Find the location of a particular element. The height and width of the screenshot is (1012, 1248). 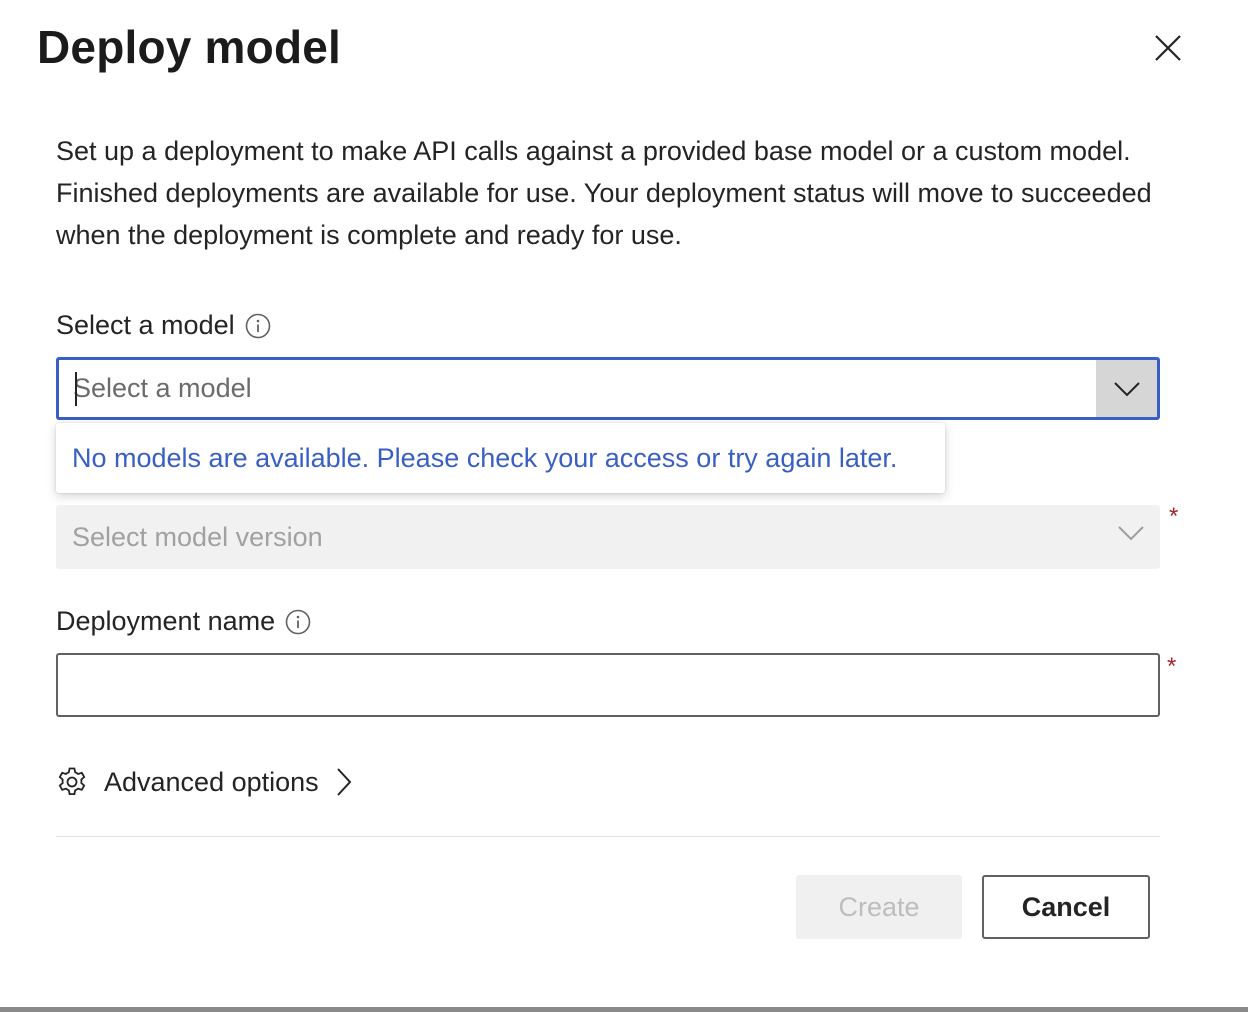

advanced-options-label: Advanced options is located at coordinates (211, 781).